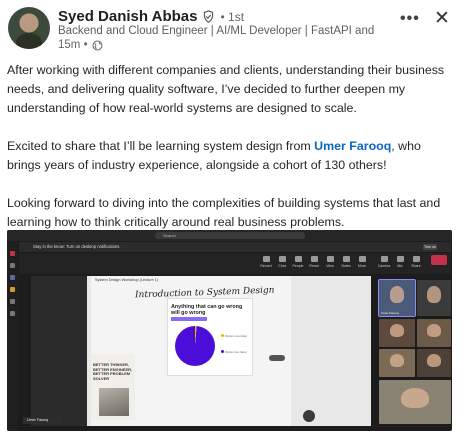 Image resolution: width=460 pixels, height=441 pixels. Describe the element at coordinates (416, 262) in the screenshot. I see `control-share: Share` at that location.